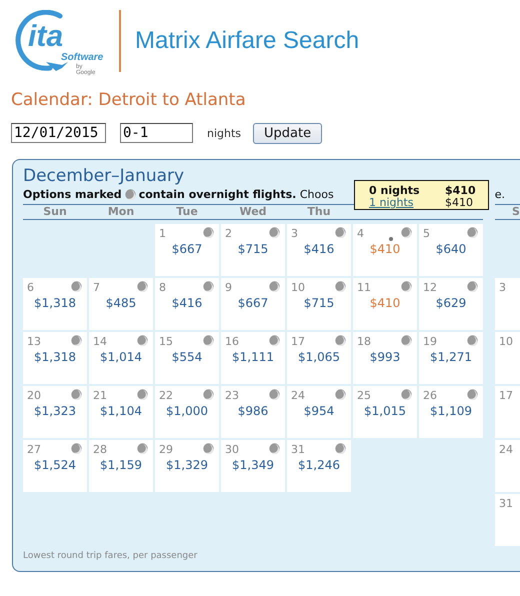 The width and height of the screenshot is (520, 596). I want to click on day-cell: 2 $715, so click(253, 250).